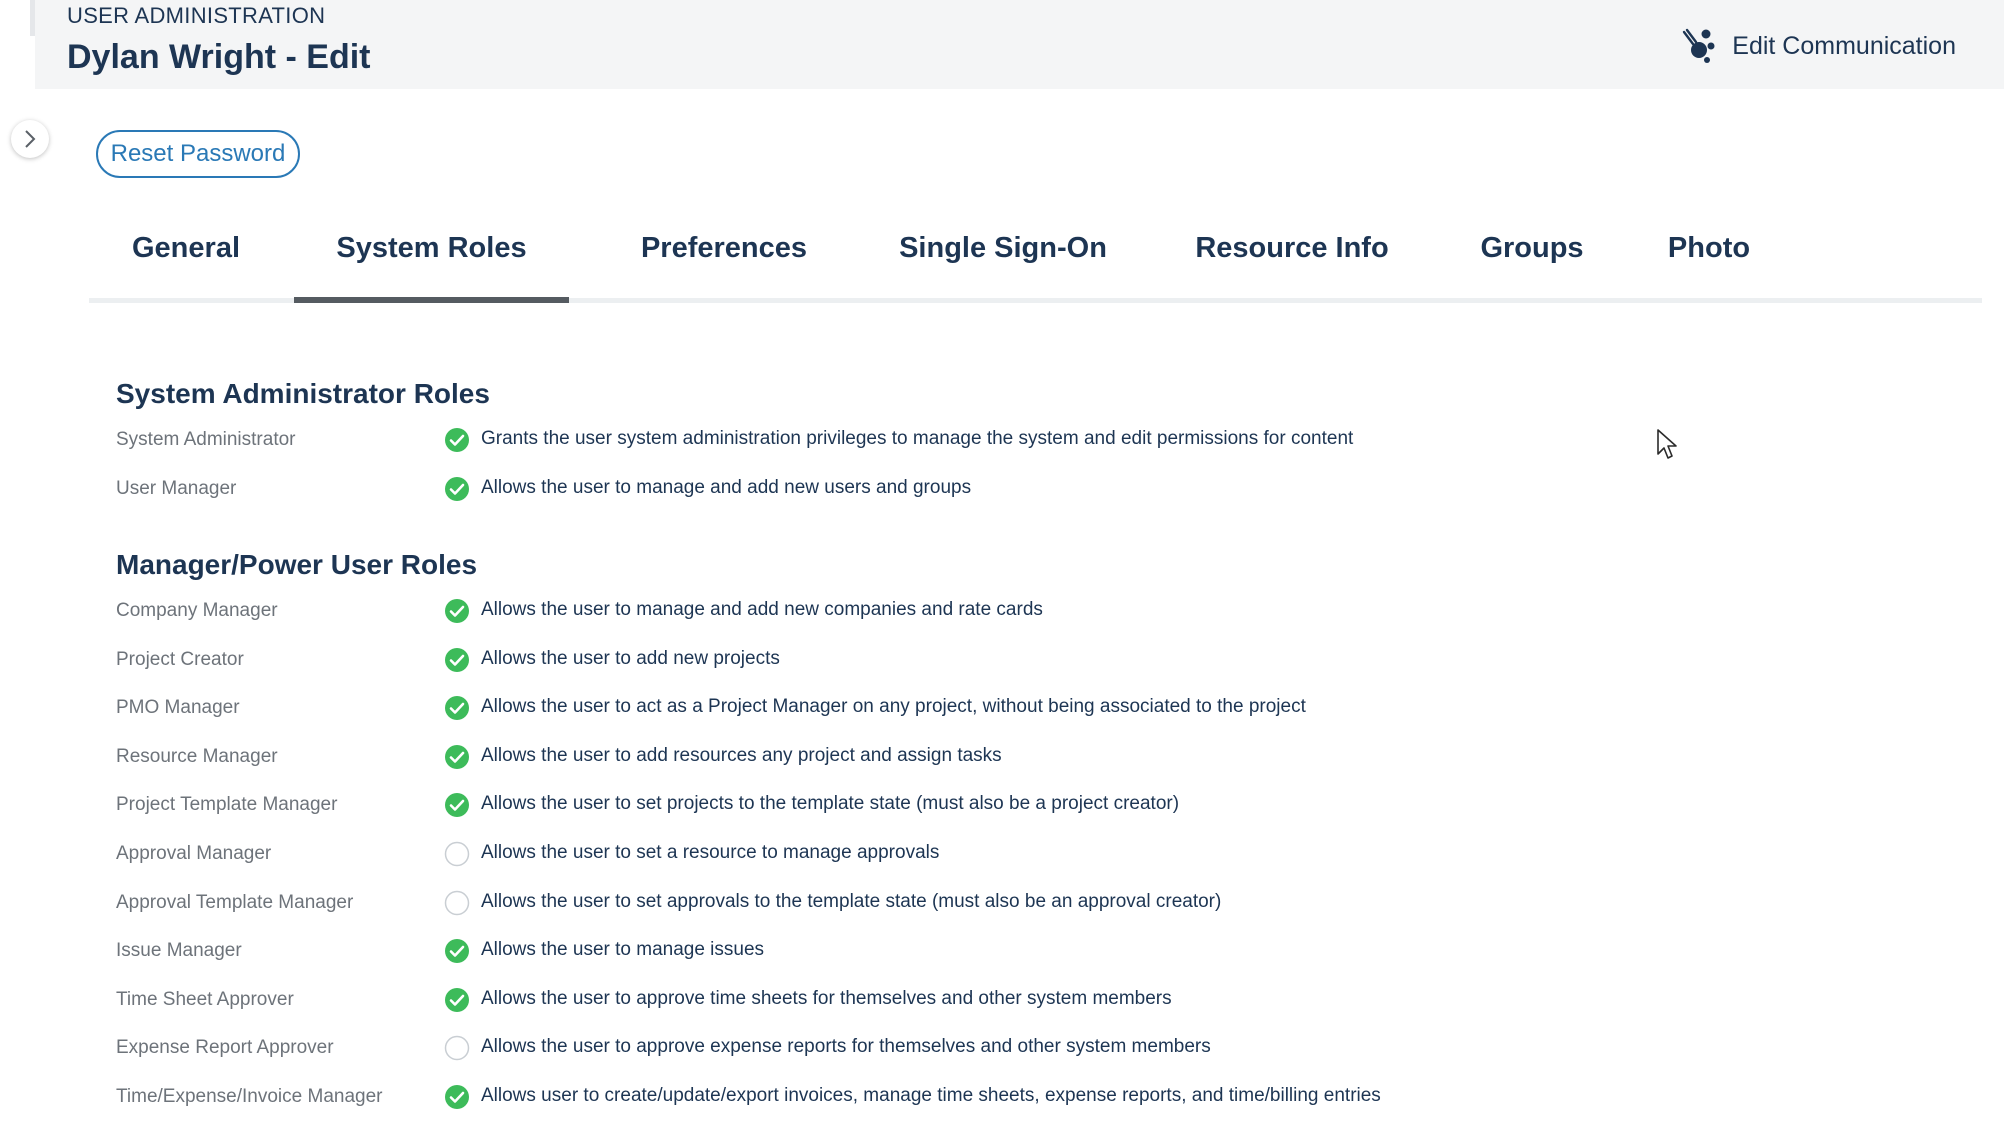  I want to click on header-left-strip, so click(17, 44).